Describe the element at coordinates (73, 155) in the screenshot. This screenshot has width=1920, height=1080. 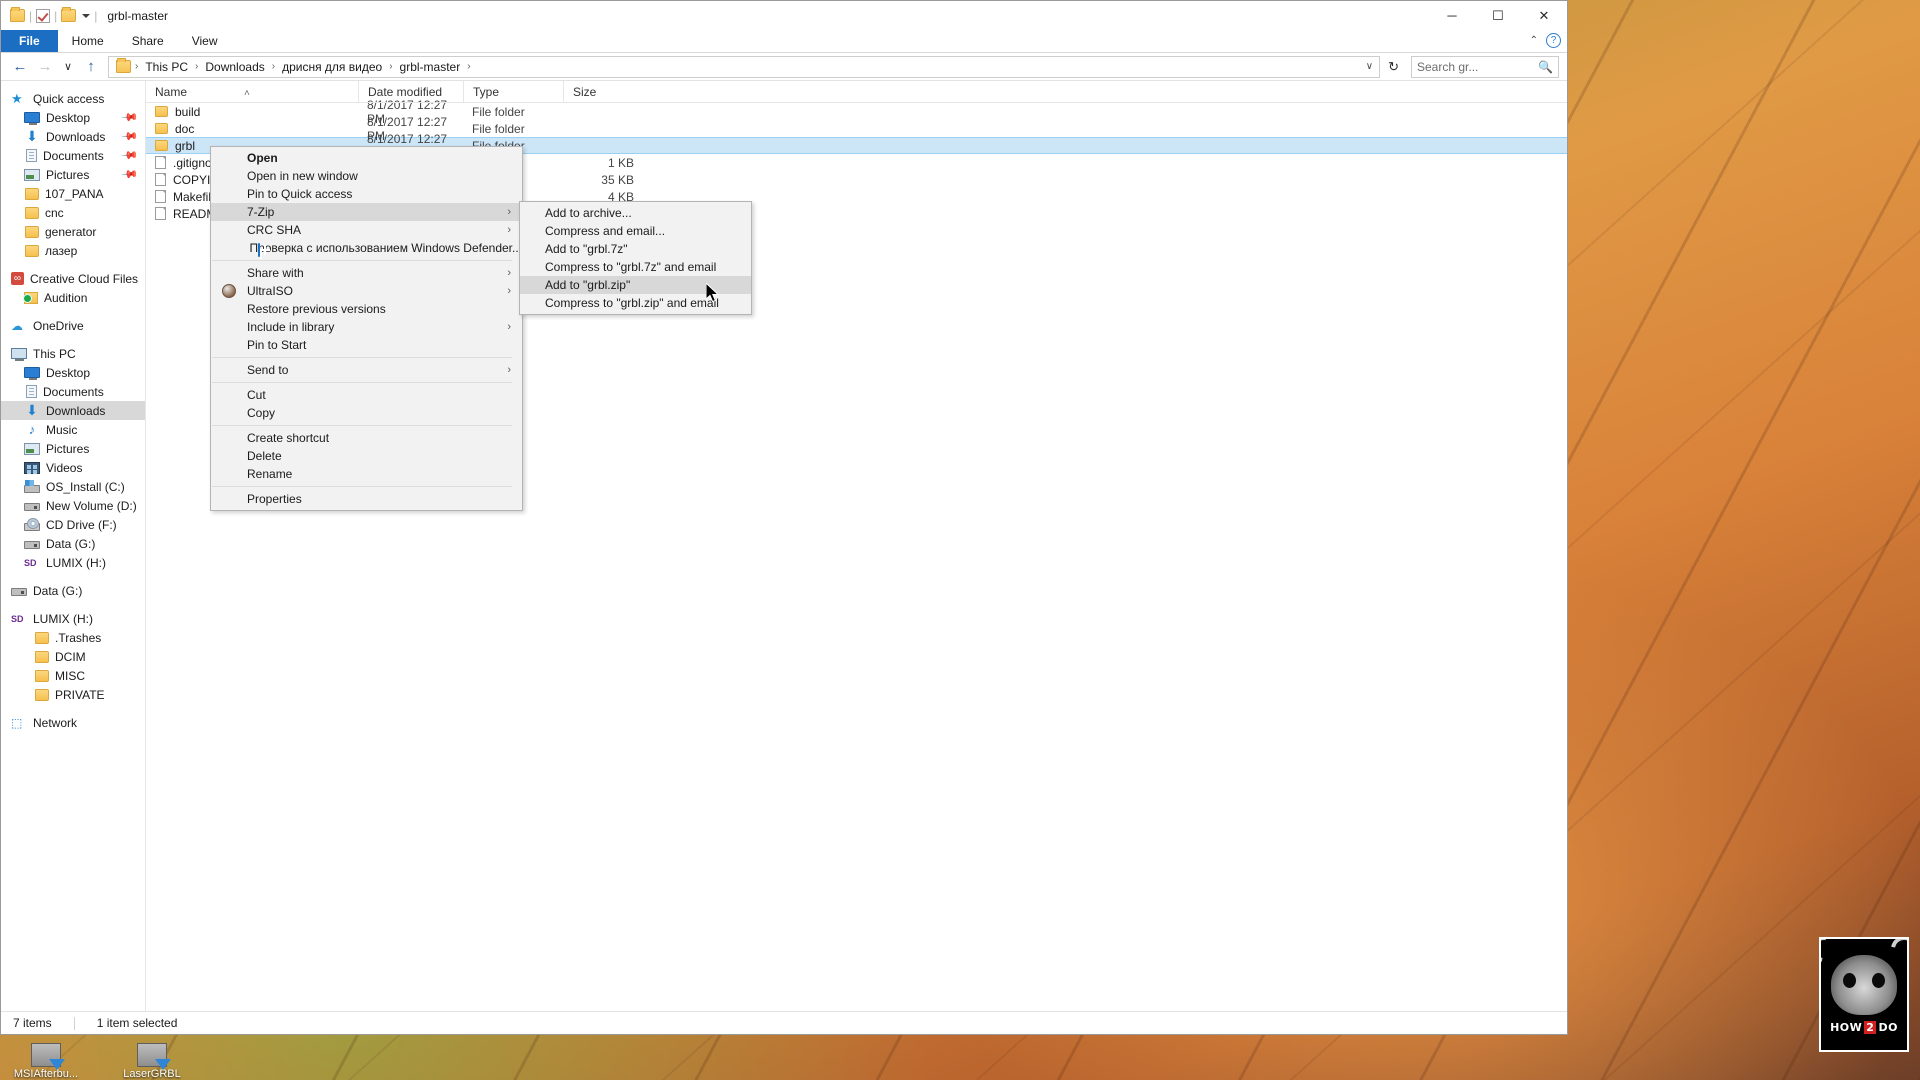
I see `sidebar-item-documents: Documents 📌` at that location.